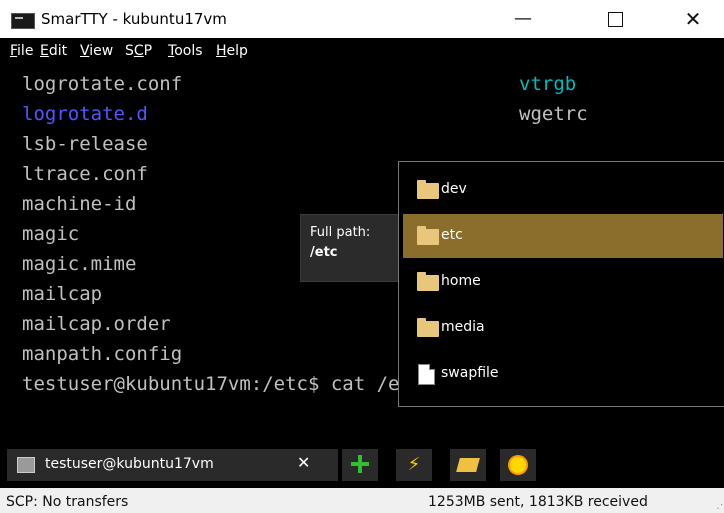 This screenshot has width=724, height=513. I want to click on completion-item-home: home, so click(563, 282).